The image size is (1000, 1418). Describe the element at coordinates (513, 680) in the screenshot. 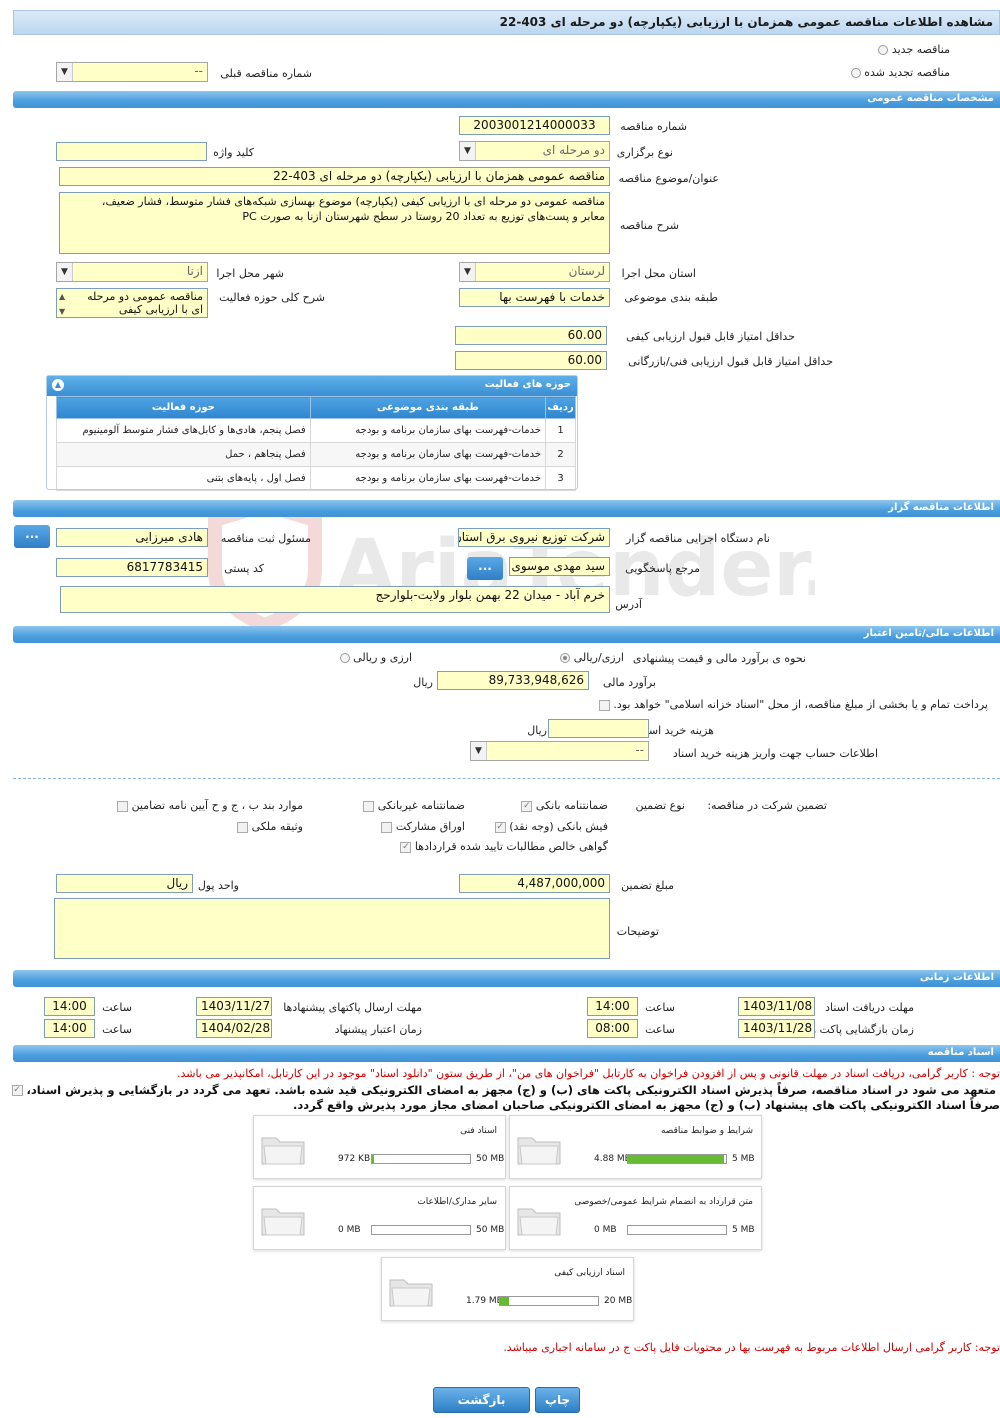

I see `estimate-field: 89,733,948,626` at that location.